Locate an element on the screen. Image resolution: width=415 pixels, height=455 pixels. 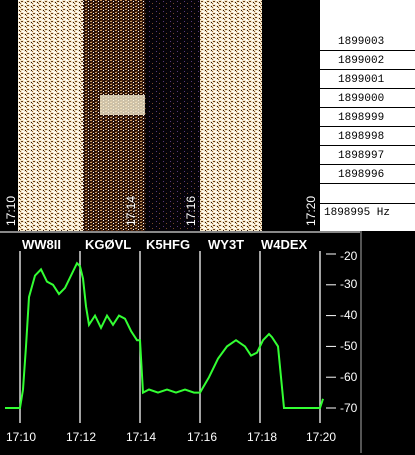
y-tick-label: -70 is located at coordinates (349, 408).